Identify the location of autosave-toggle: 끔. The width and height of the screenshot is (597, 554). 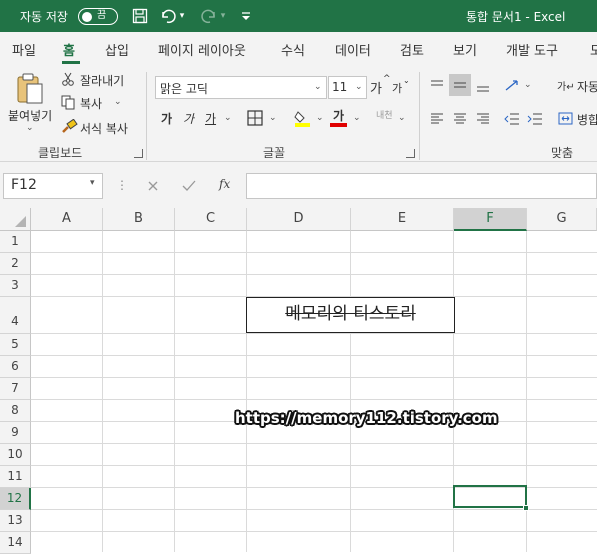
(98, 16).